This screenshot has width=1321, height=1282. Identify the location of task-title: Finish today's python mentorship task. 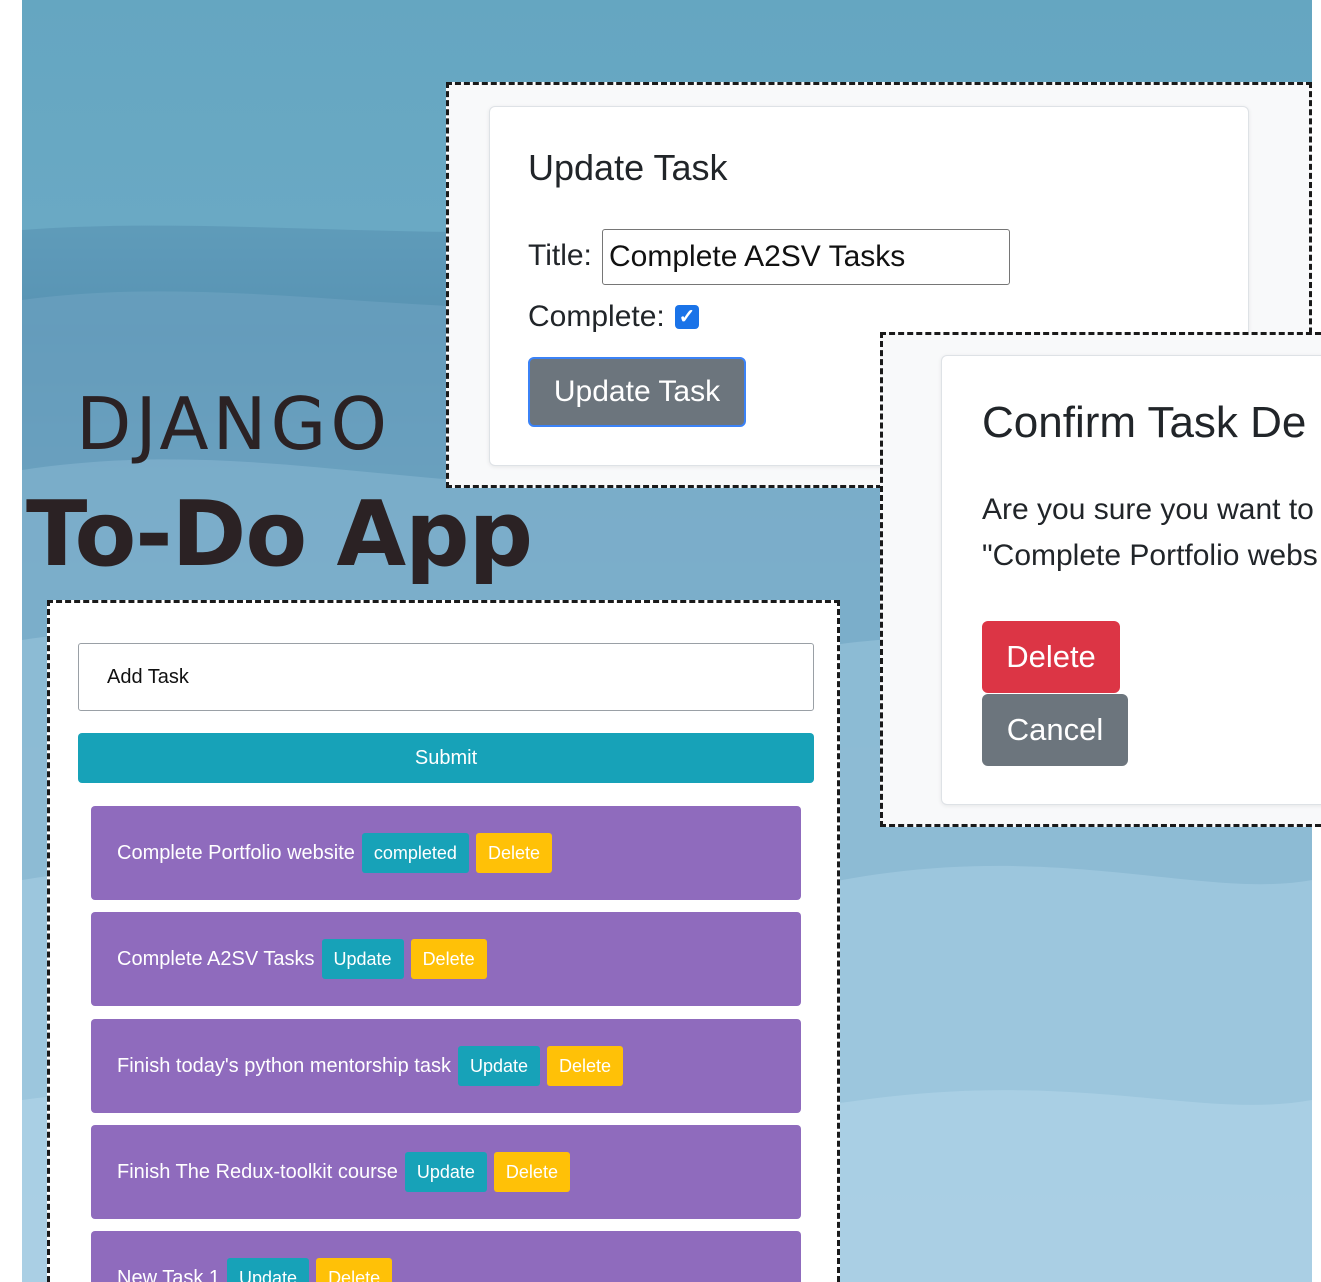
(284, 1065).